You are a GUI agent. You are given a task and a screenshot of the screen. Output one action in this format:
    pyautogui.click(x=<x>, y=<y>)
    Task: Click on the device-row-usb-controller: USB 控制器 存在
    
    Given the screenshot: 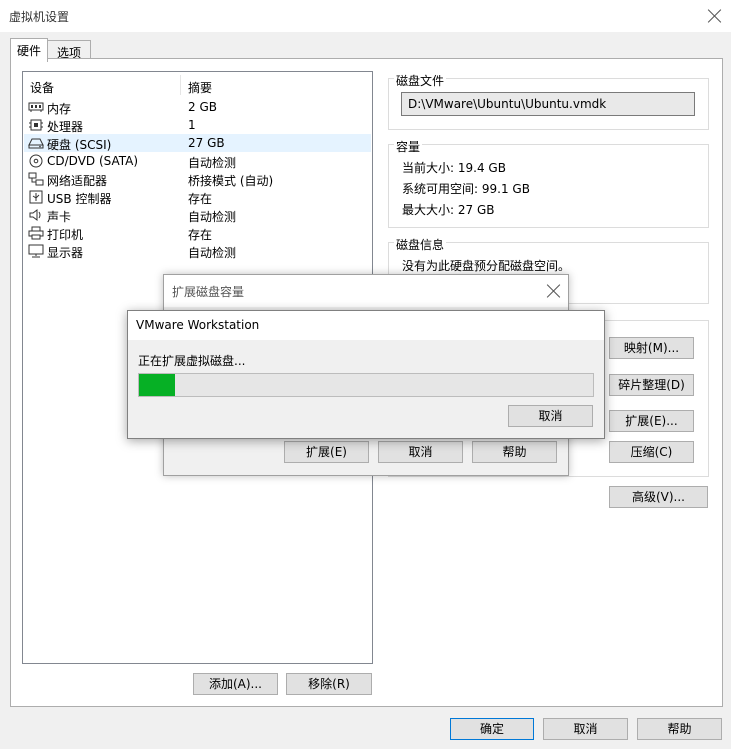 What is the action you would take?
    pyautogui.click(x=197, y=197)
    